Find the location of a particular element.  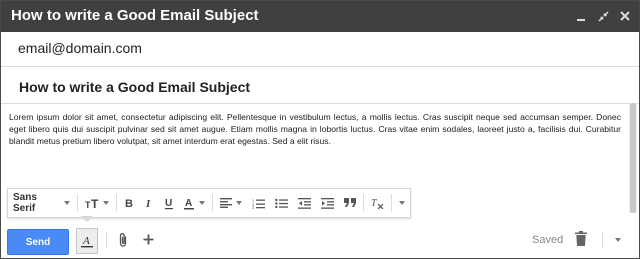

indent-more-button is located at coordinates (327, 203).